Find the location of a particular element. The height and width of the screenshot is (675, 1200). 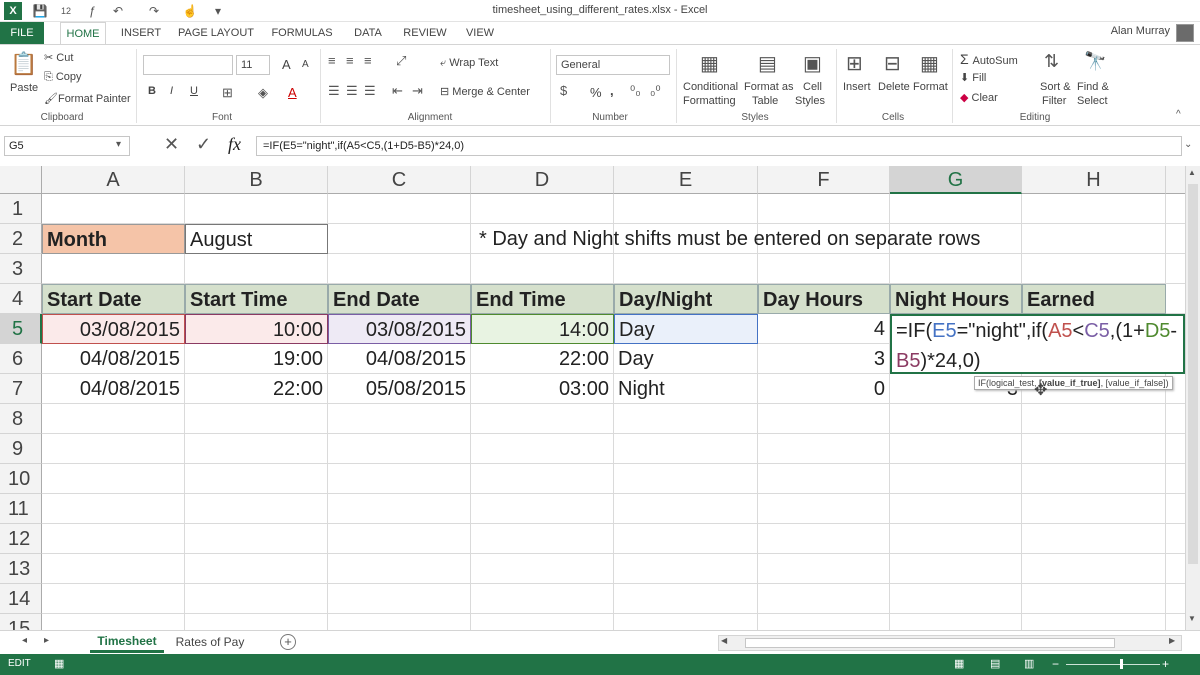

paste-button: Paste is located at coordinates (24, 88).